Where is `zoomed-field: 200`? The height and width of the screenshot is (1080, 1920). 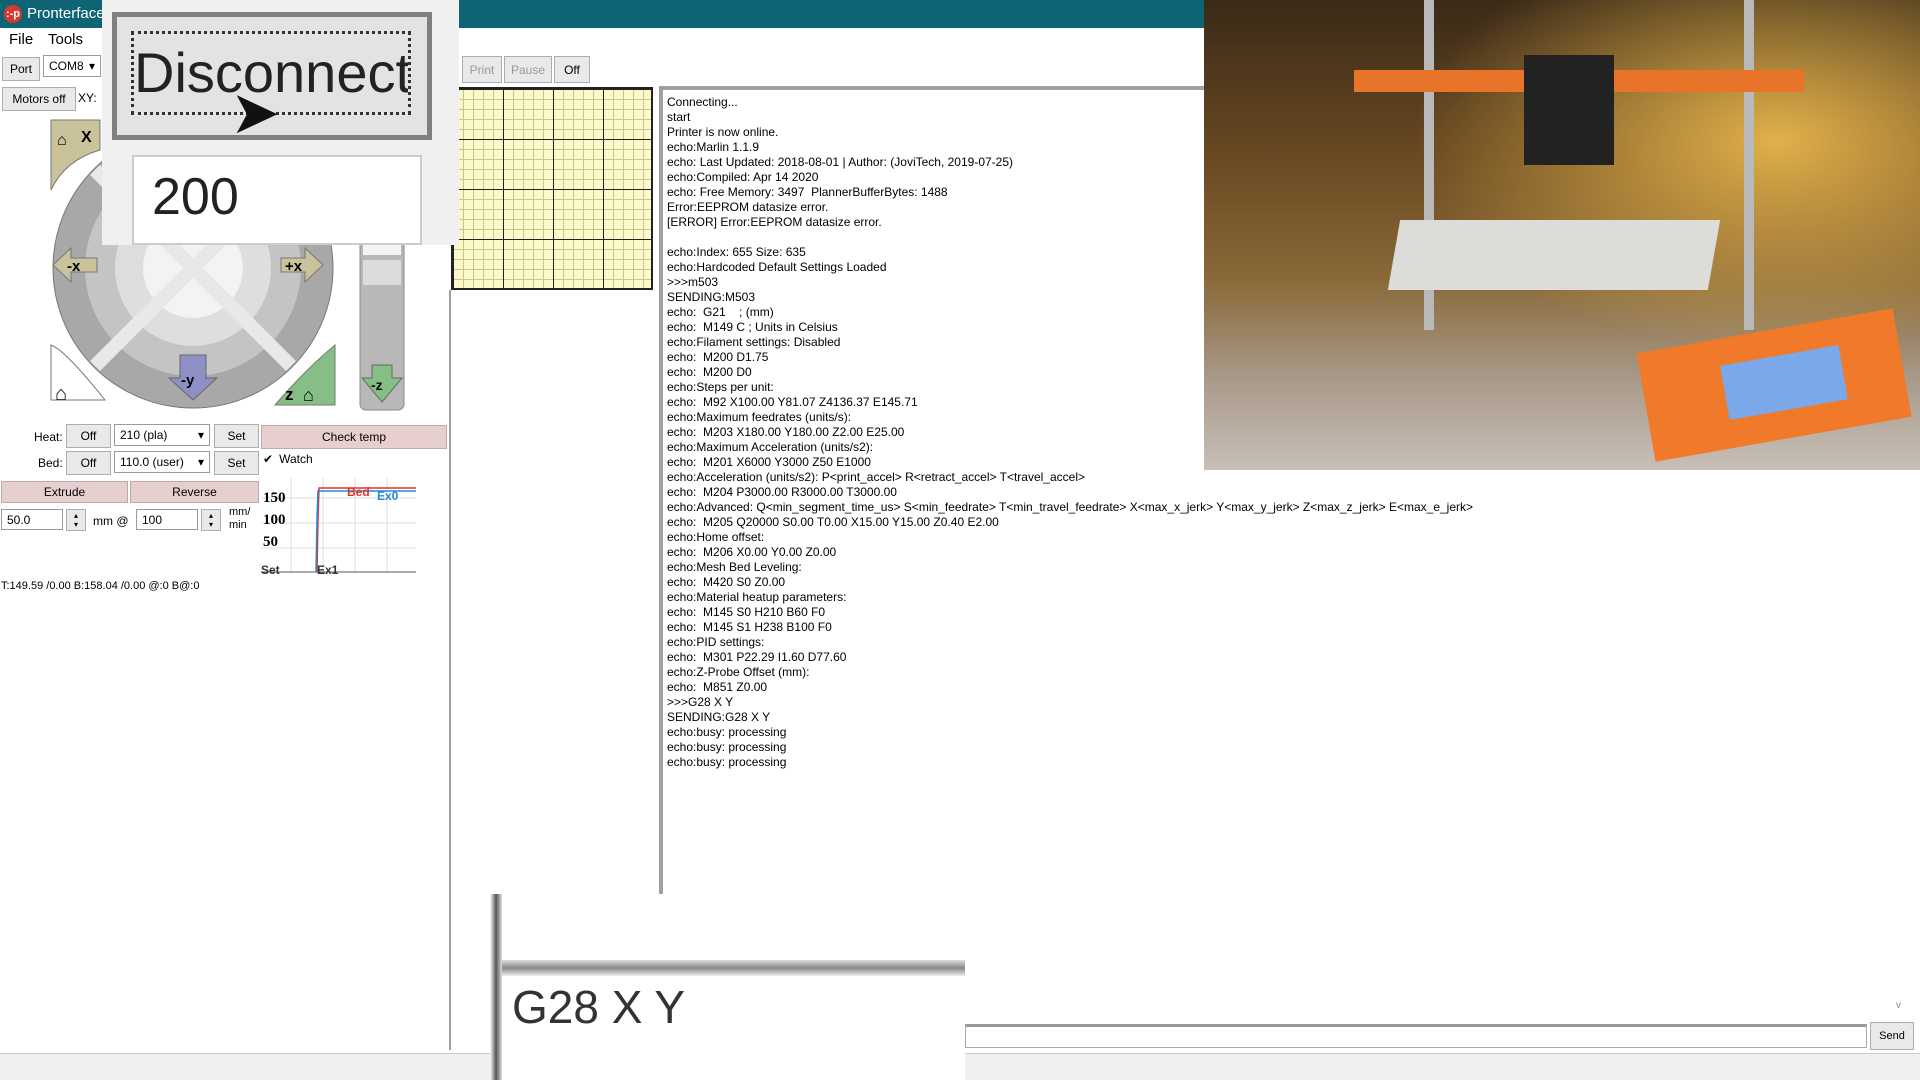
zoomed-field: 200 is located at coordinates (277, 200).